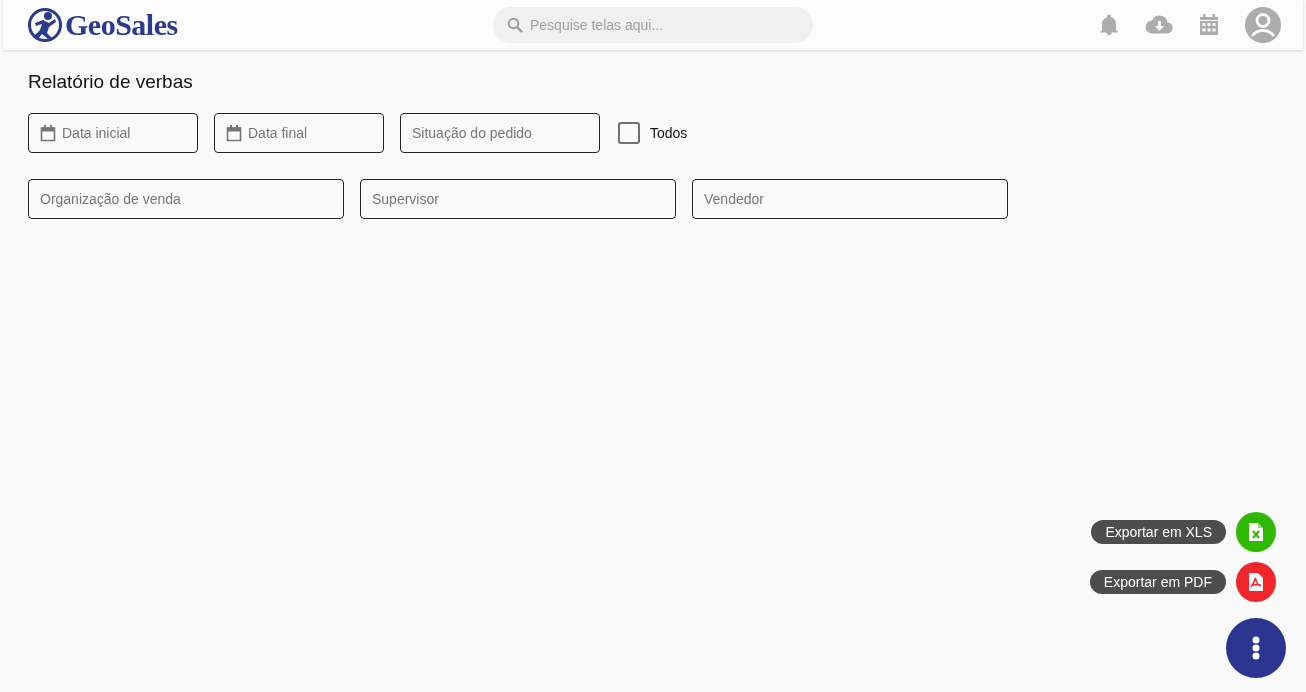 This screenshot has height=692, width=1306. What do you see at coordinates (113, 133) in the screenshot?
I see `date-field: Data inicial` at bounding box center [113, 133].